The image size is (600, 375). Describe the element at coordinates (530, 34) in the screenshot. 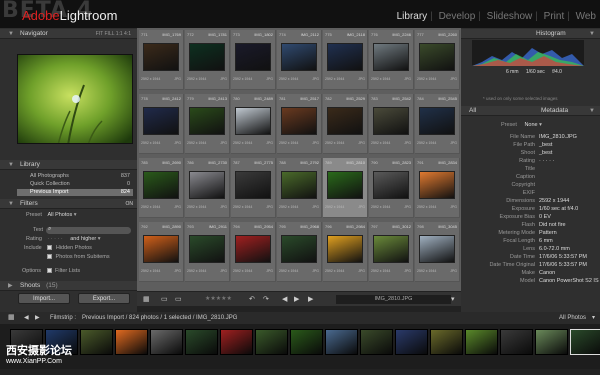

I see `histogram-header: Histogram ▼` at that location.